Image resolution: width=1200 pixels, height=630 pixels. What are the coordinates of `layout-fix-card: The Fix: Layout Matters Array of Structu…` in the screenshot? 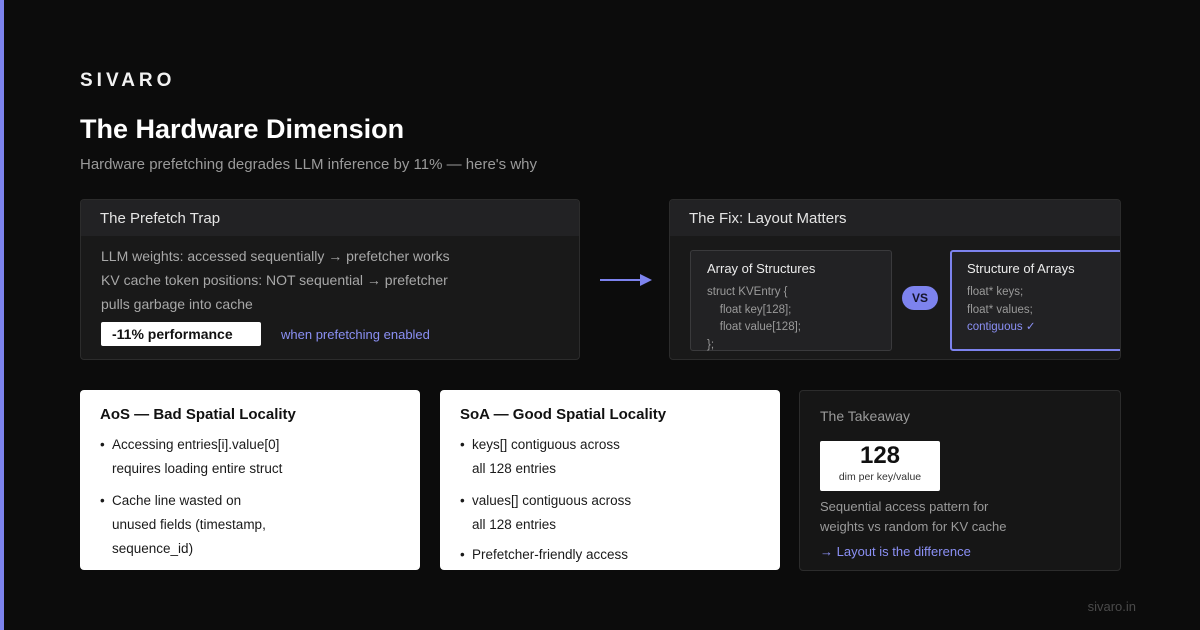 It's located at (895, 279).